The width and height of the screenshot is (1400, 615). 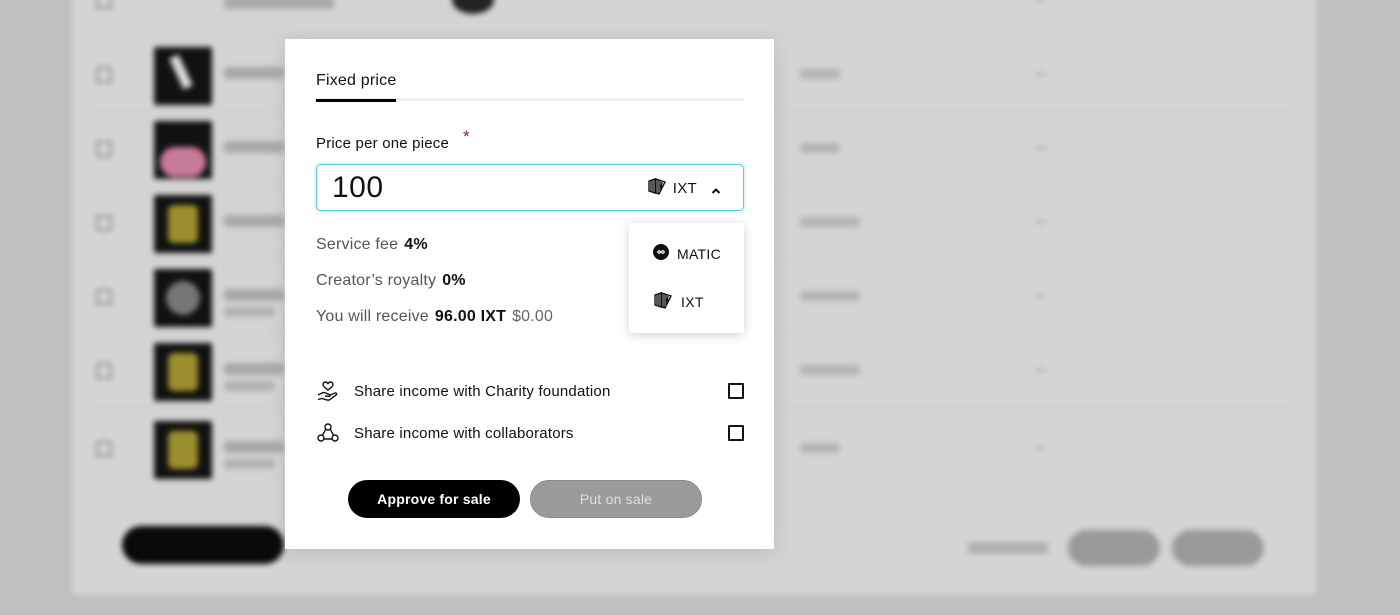 What do you see at coordinates (329, 391) in the screenshot?
I see `charity-hand-heart-icon` at bounding box center [329, 391].